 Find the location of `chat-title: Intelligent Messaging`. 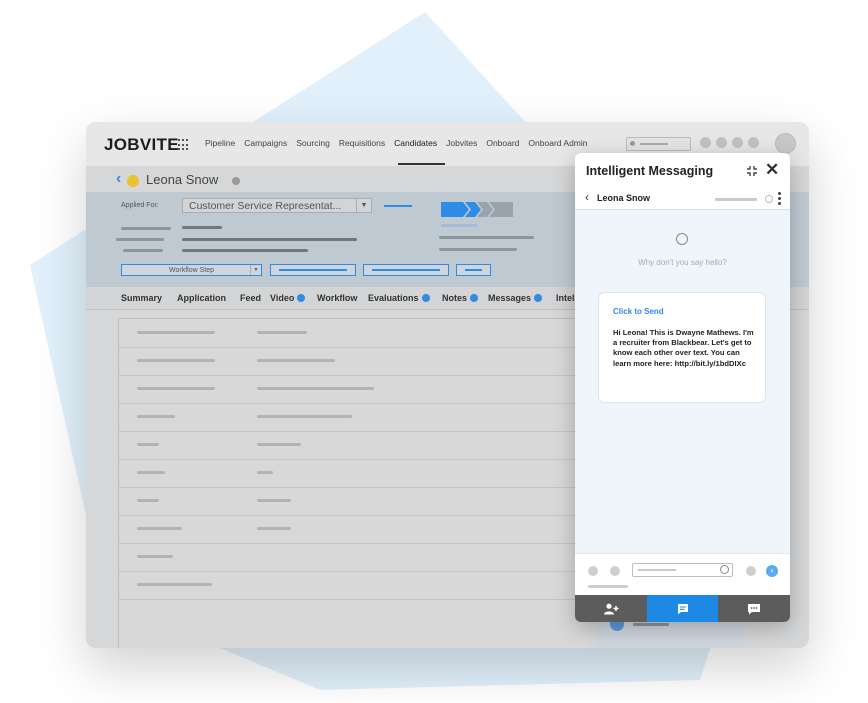

chat-title: Intelligent Messaging is located at coordinates (650, 171).